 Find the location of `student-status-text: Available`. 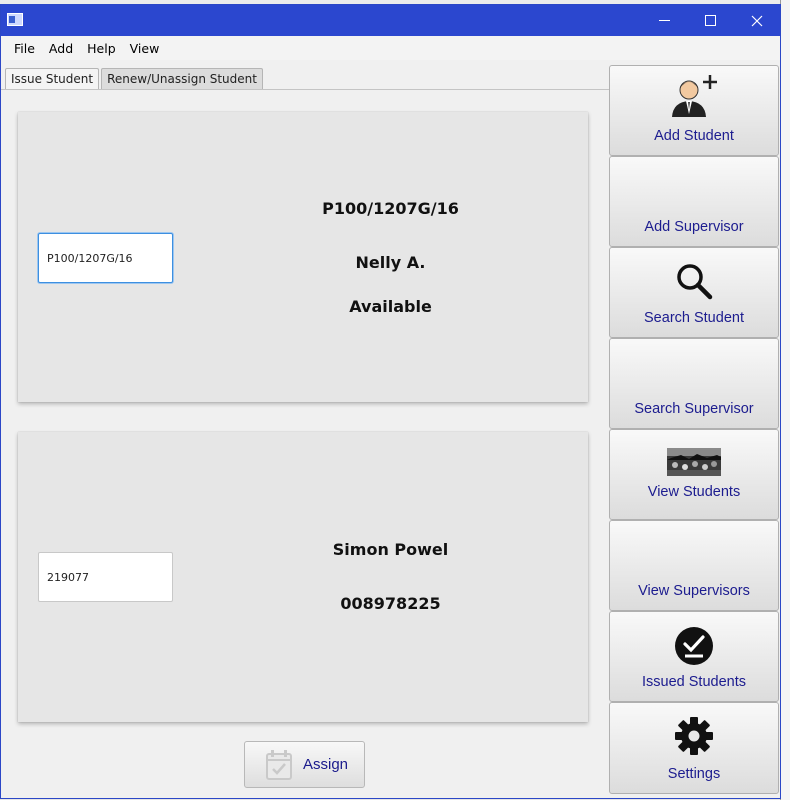

student-status-text: Available is located at coordinates (390, 306).